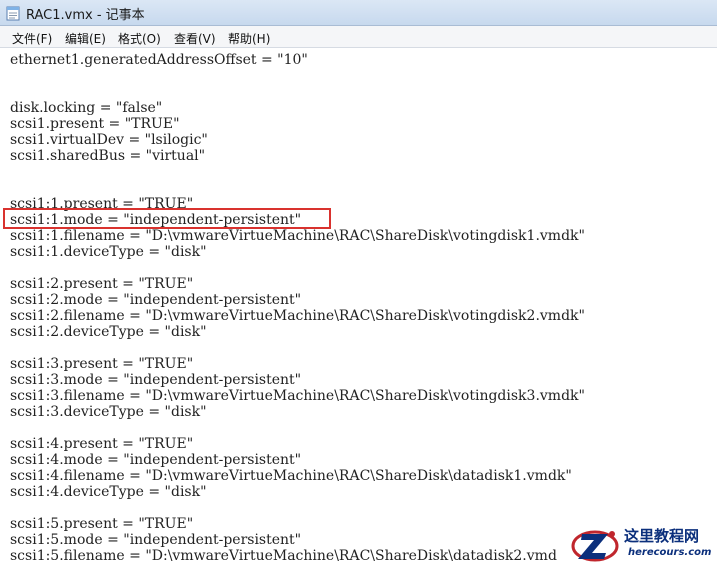  I want to click on site-watermark: 这里教程网 herecours.com, so click(642, 545).